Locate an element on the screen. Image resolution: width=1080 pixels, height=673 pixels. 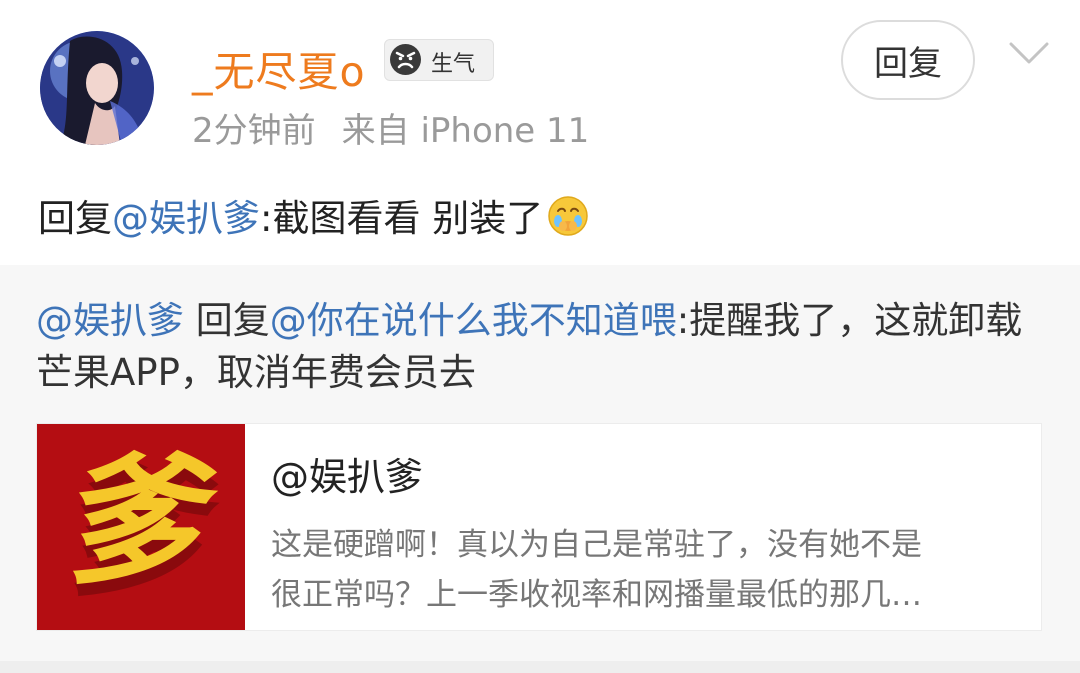
timestamp: 2分钟前 is located at coordinates (254, 131).